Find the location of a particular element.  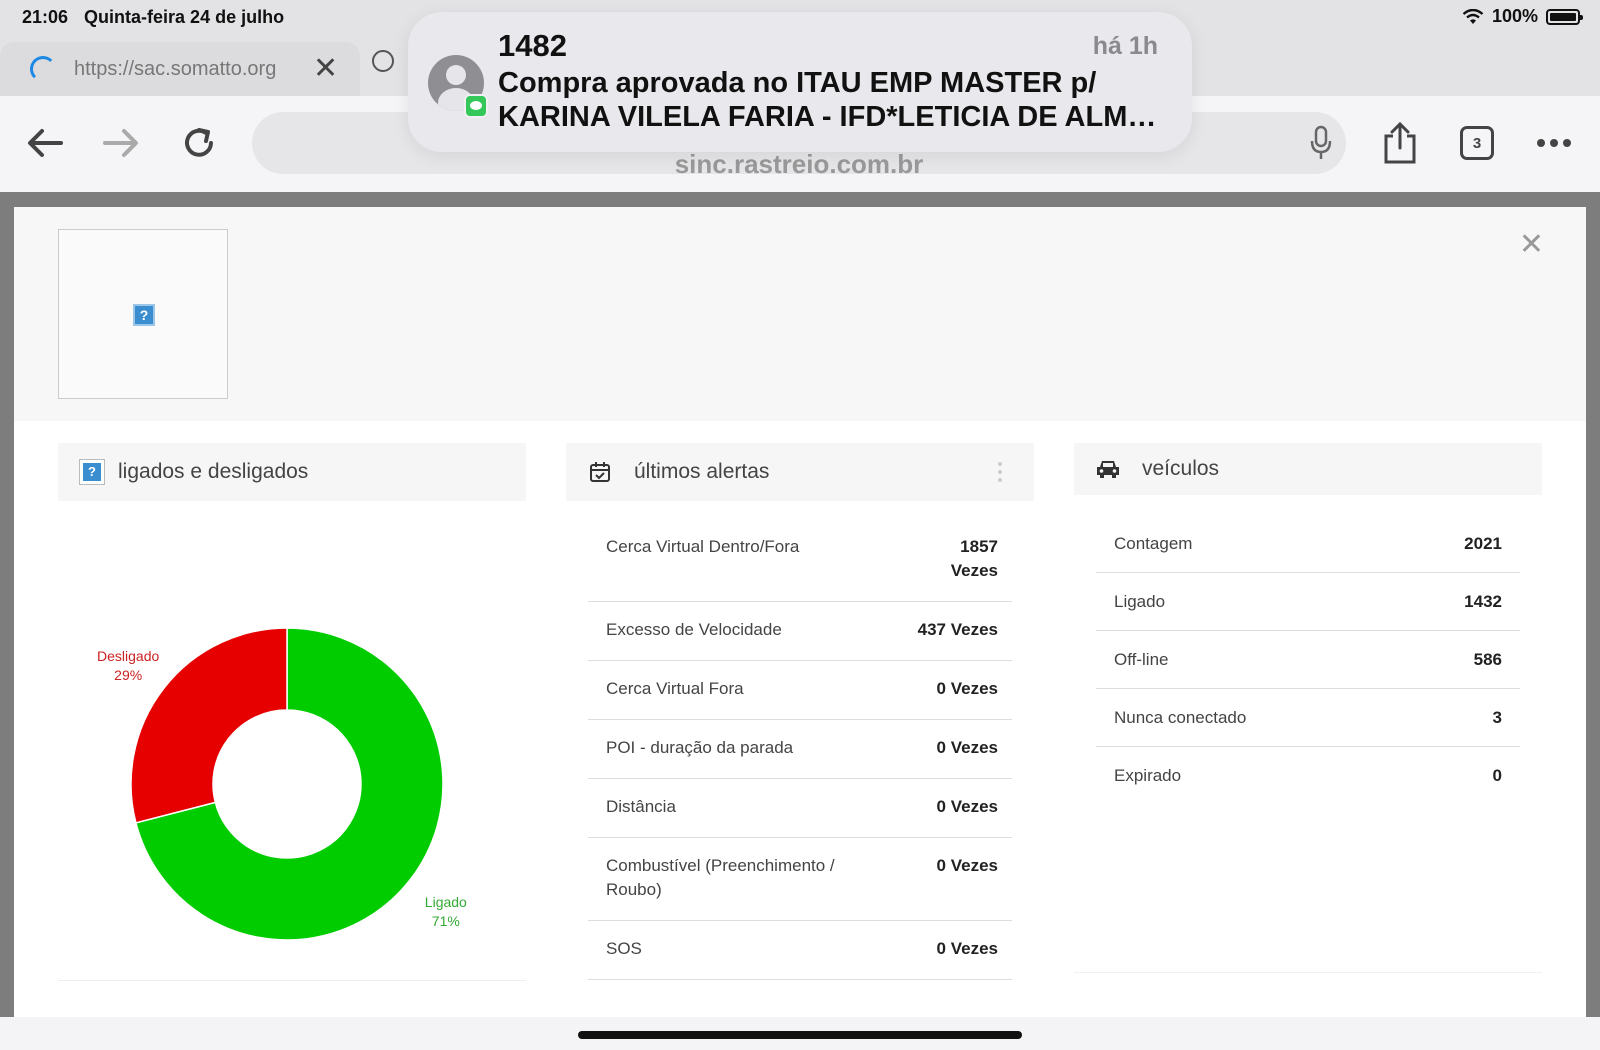

vehicles-panel-header: veículos is located at coordinates (1308, 469).